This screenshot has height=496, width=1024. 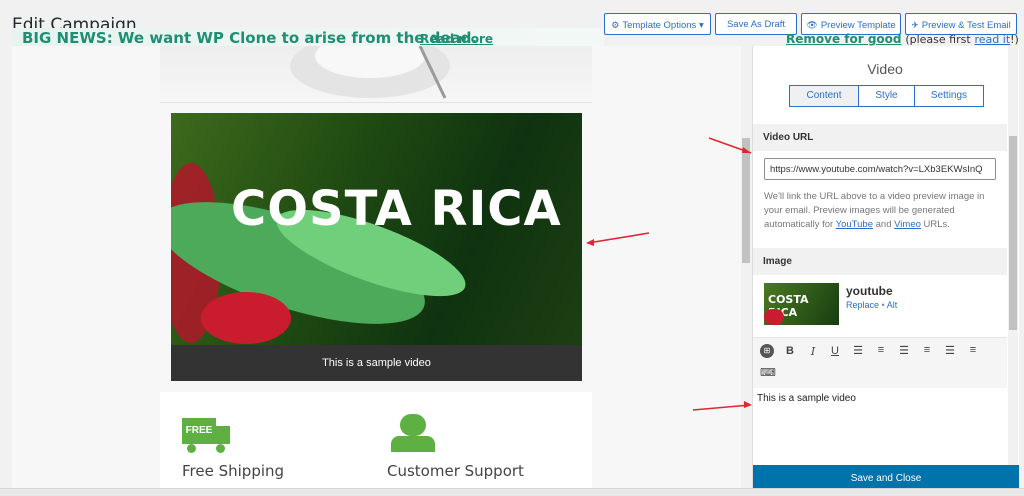 I want to click on annotation-arrows, so click(x=669, y=274).